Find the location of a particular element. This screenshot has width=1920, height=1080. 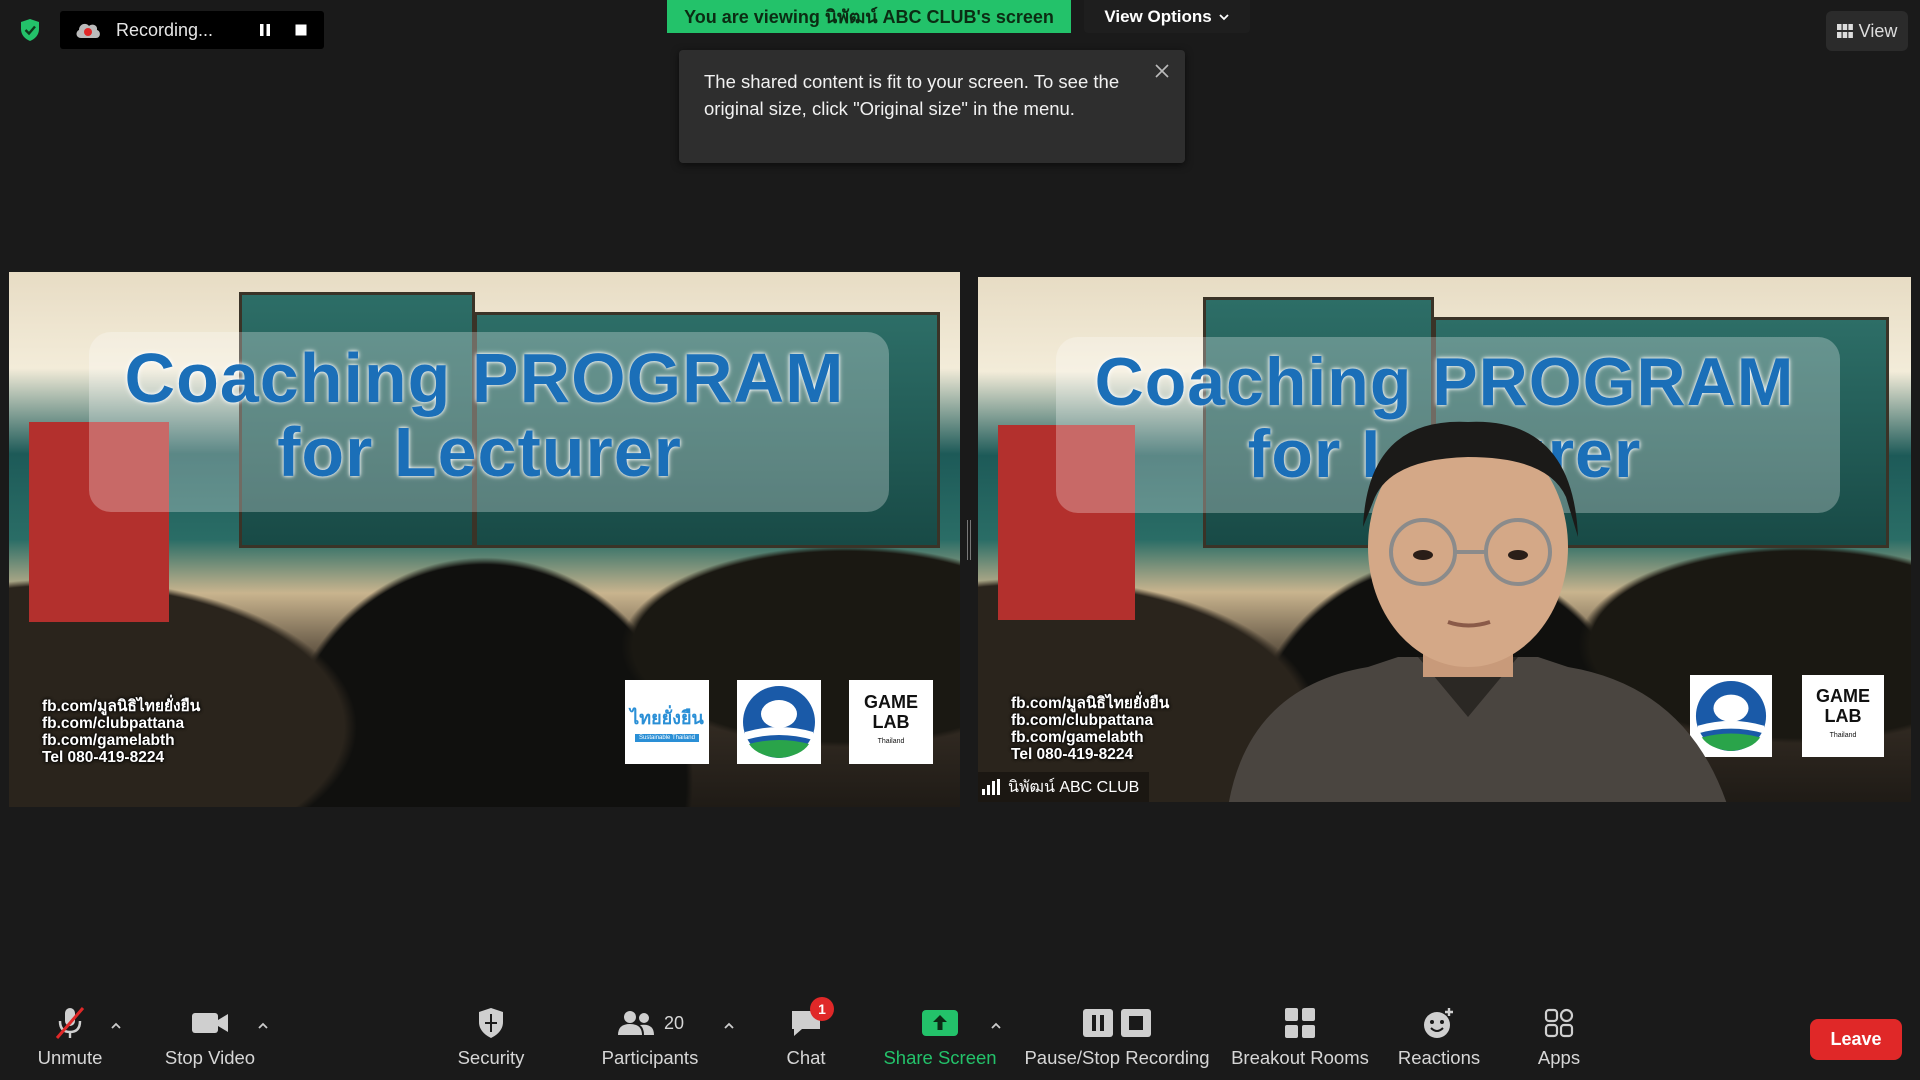

view-layout-button: View is located at coordinates (1867, 31).